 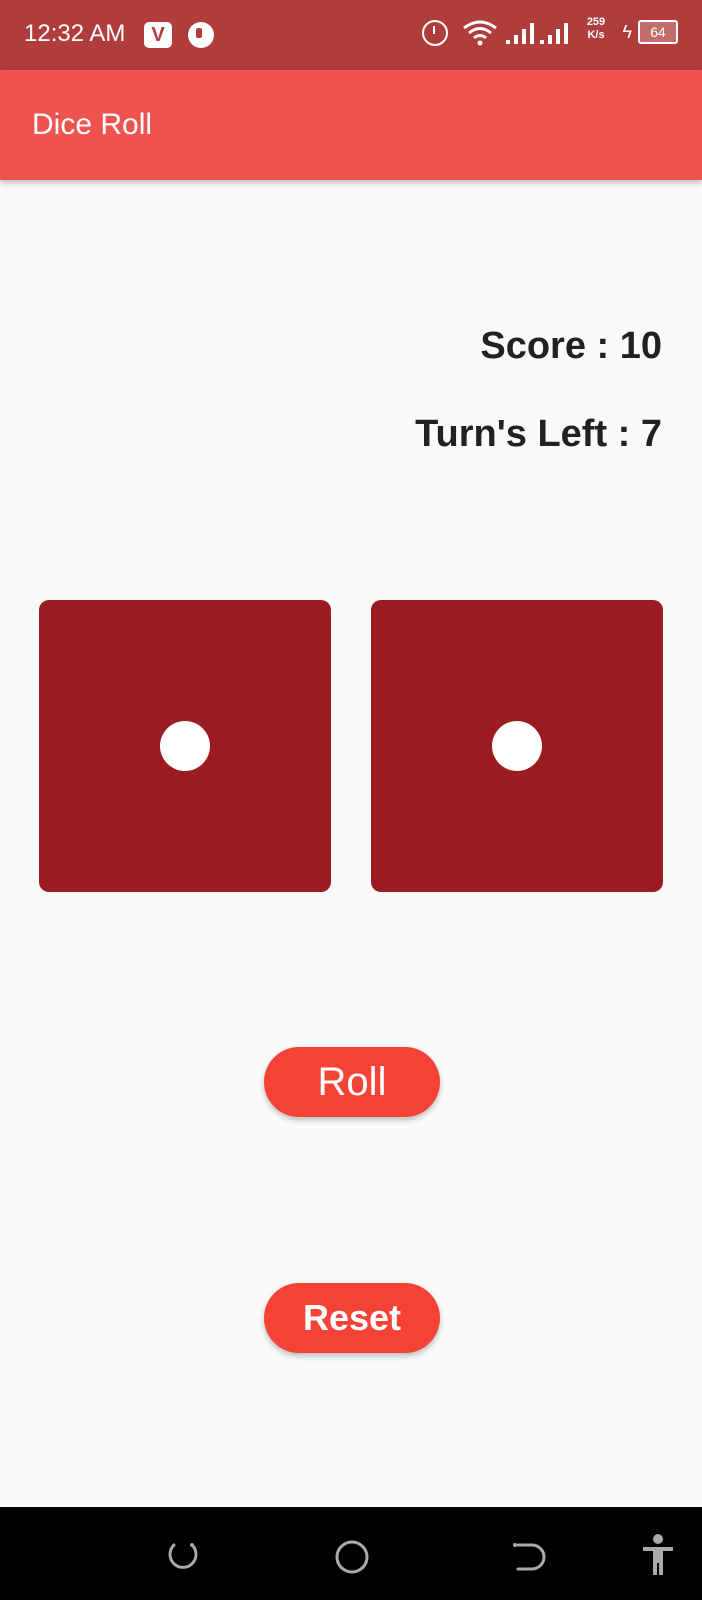 I want to click on app-bar: Dice Roll, so click(x=351, y=125).